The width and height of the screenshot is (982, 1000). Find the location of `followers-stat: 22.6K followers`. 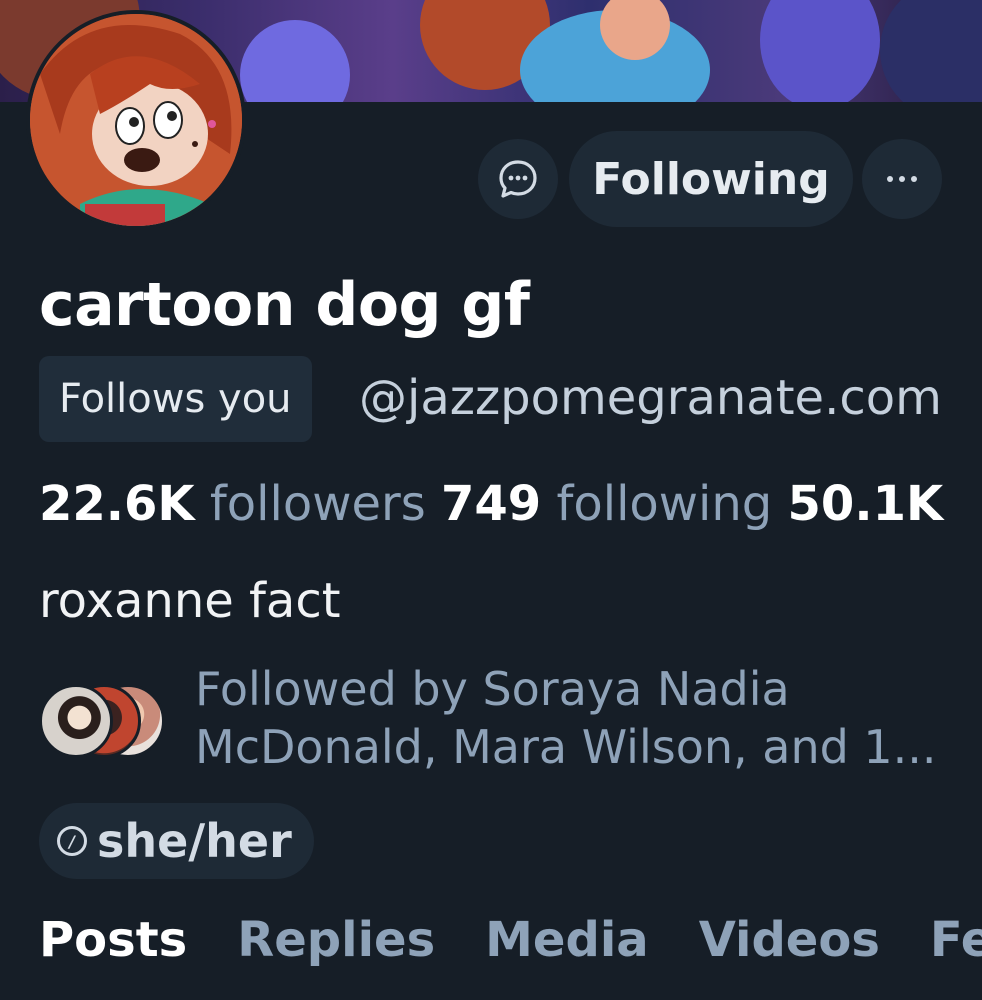

followers-stat: 22.6K followers is located at coordinates (232, 504).